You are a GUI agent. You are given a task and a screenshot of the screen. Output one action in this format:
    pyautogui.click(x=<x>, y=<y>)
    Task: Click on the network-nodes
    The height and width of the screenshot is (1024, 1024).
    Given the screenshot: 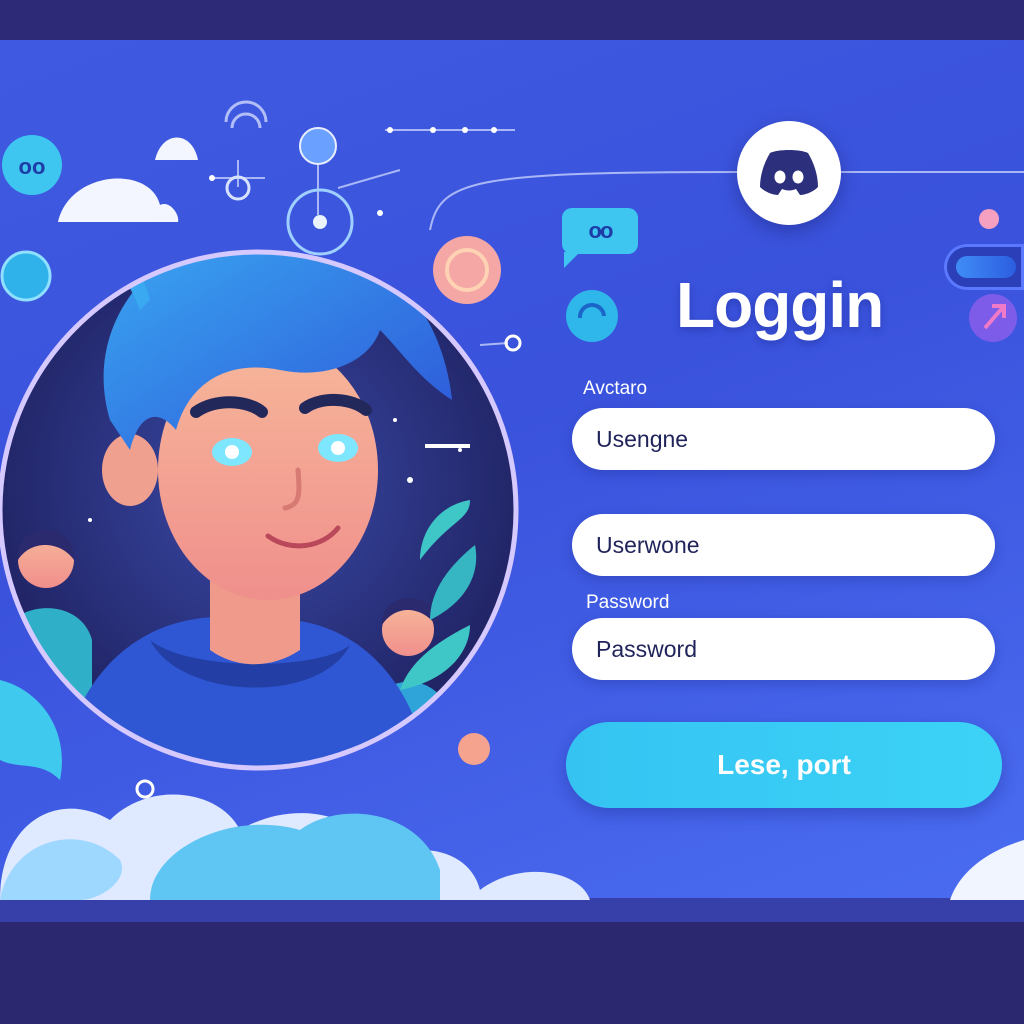 What is the action you would take?
    pyautogui.click(x=353, y=171)
    